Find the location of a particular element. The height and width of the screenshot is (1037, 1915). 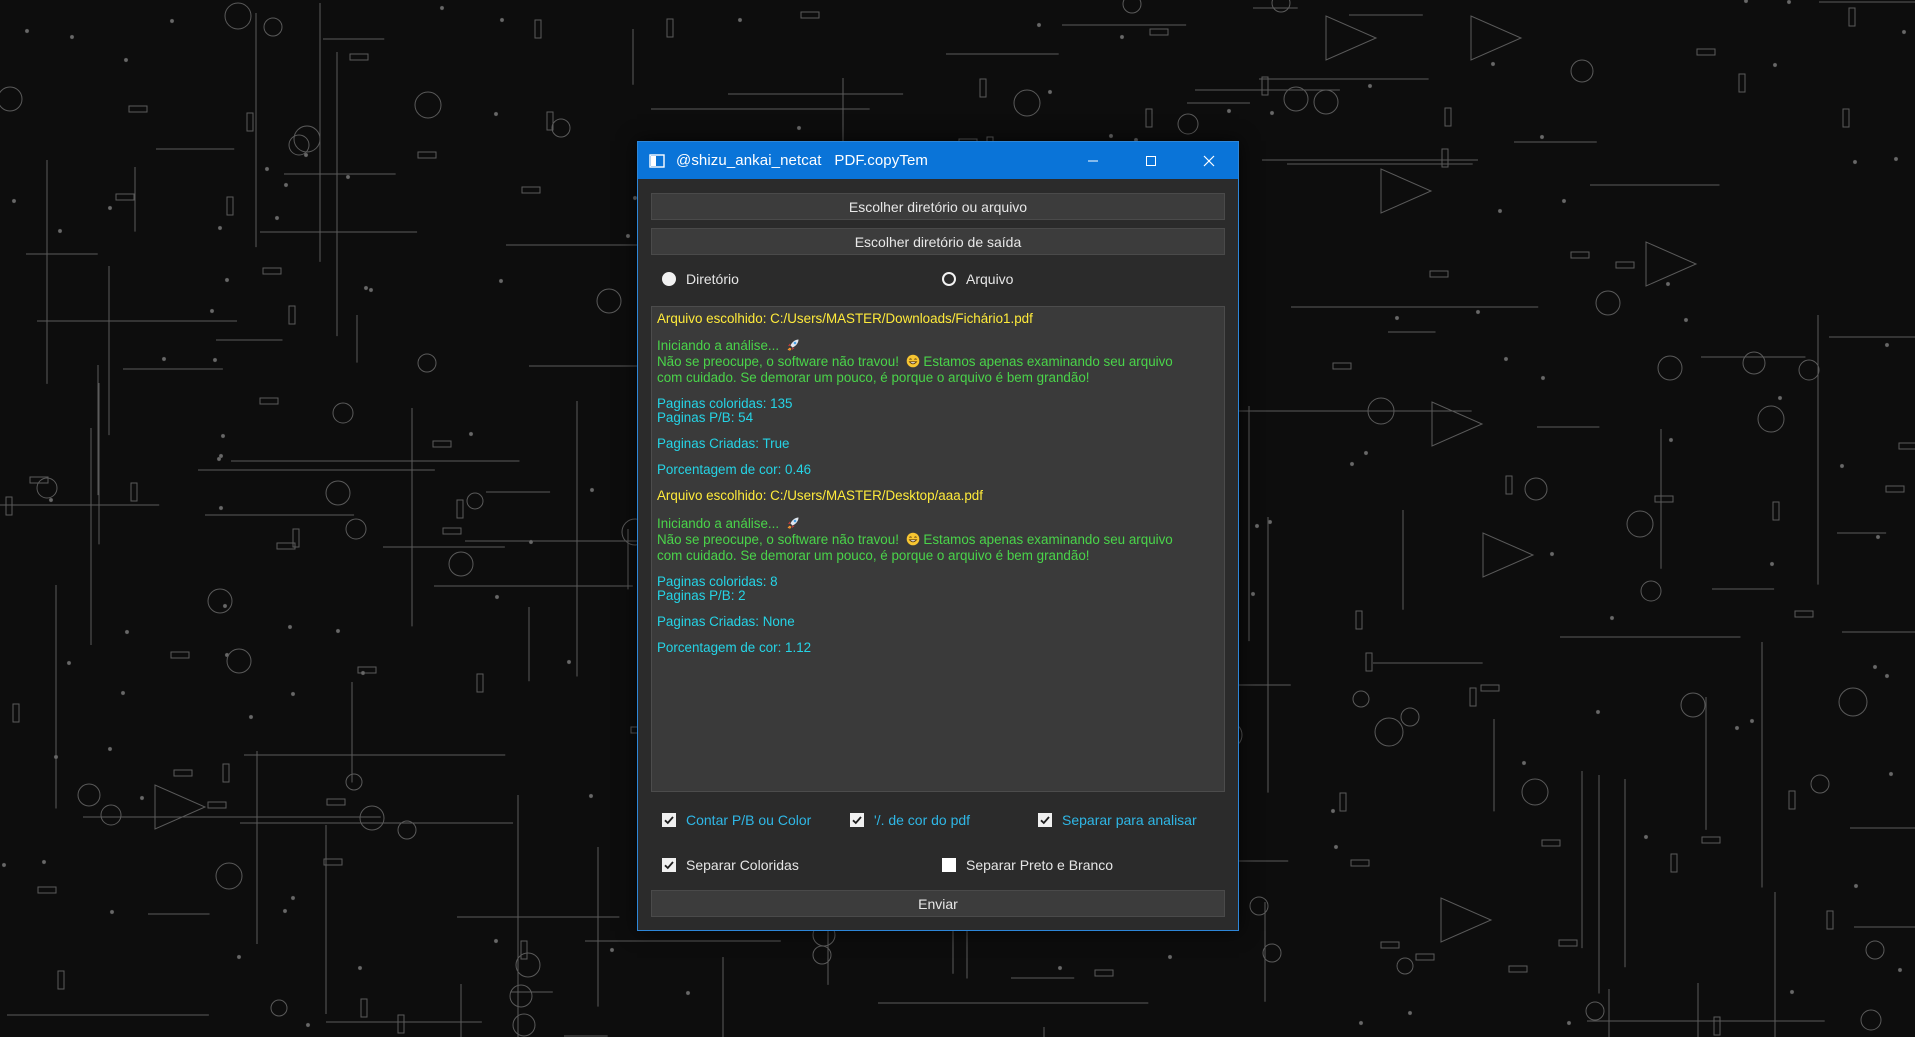

window-app-icon is located at coordinates (657, 160).